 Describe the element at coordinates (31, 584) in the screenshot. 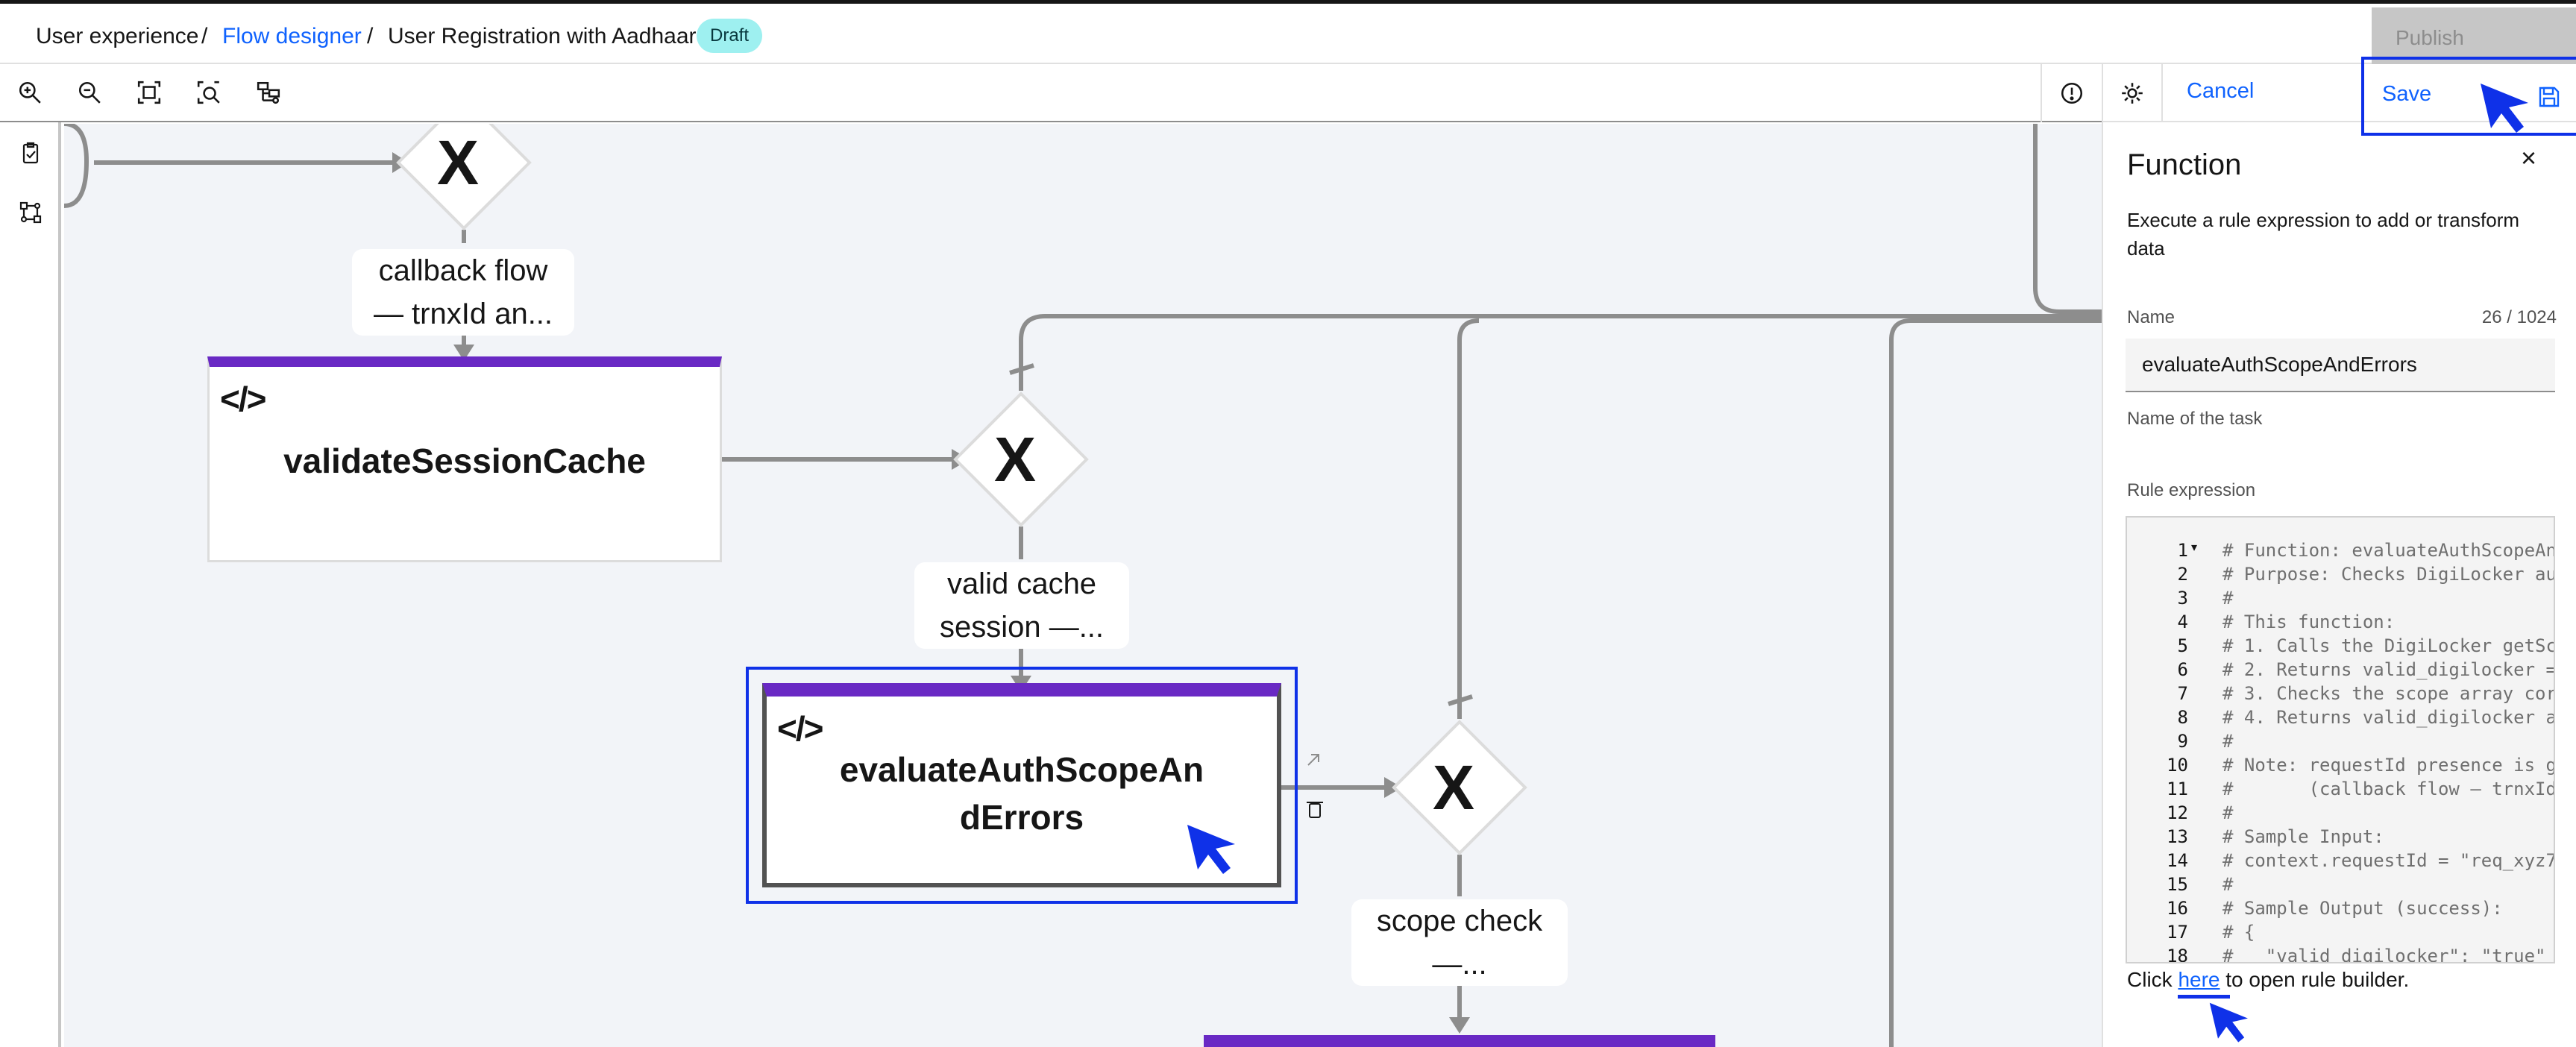

I see `left-rail` at that location.